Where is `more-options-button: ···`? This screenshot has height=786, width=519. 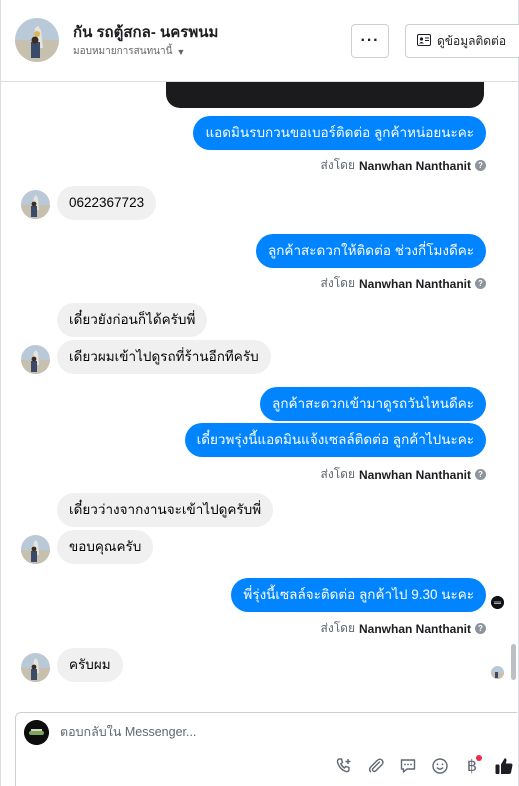 more-options-button: ··· is located at coordinates (370, 41).